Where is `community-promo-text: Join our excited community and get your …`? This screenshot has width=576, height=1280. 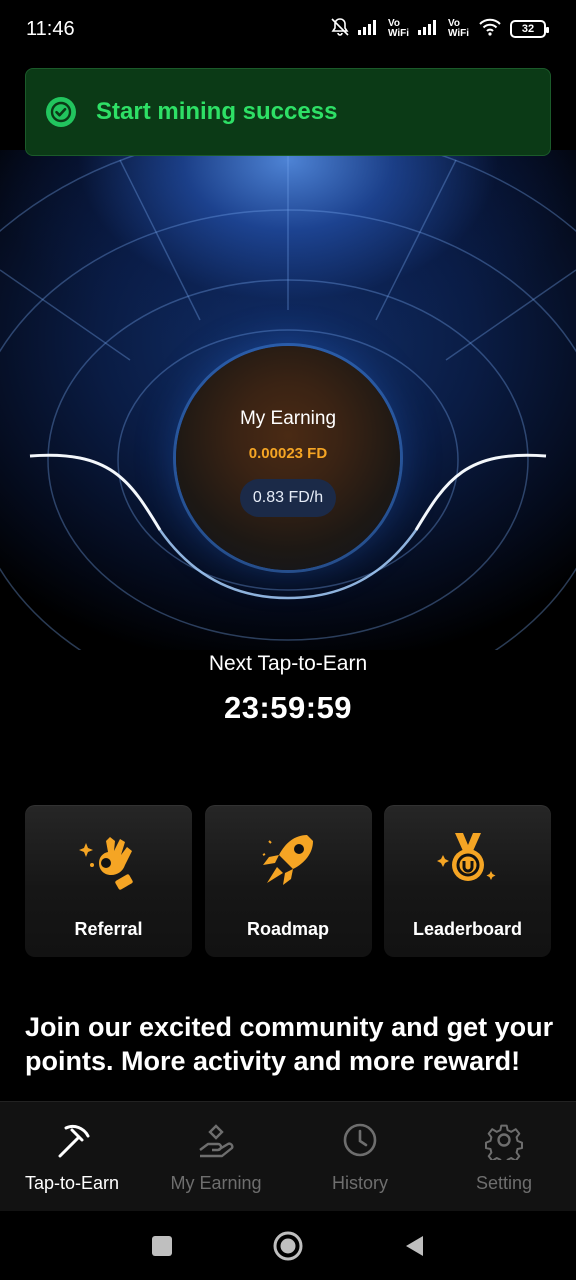
community-promo-text: Join our excited community and get your … is located at coordinates (289, 1044).